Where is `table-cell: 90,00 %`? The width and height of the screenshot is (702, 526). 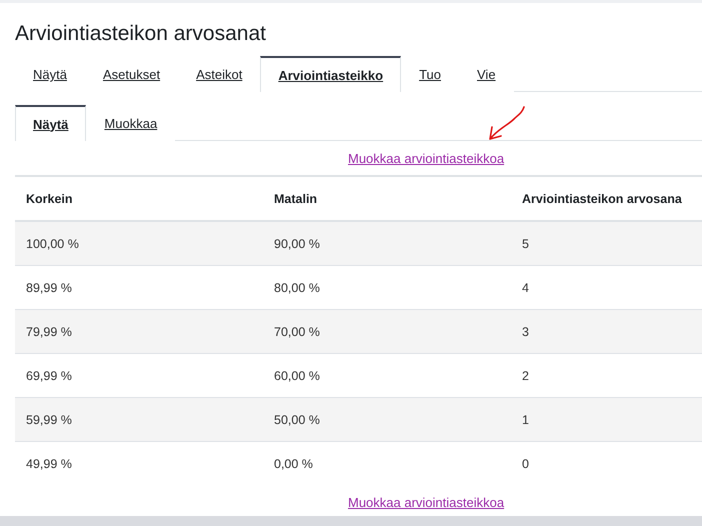
table-cell: 90,00 % is located at coordinates (297, 243).